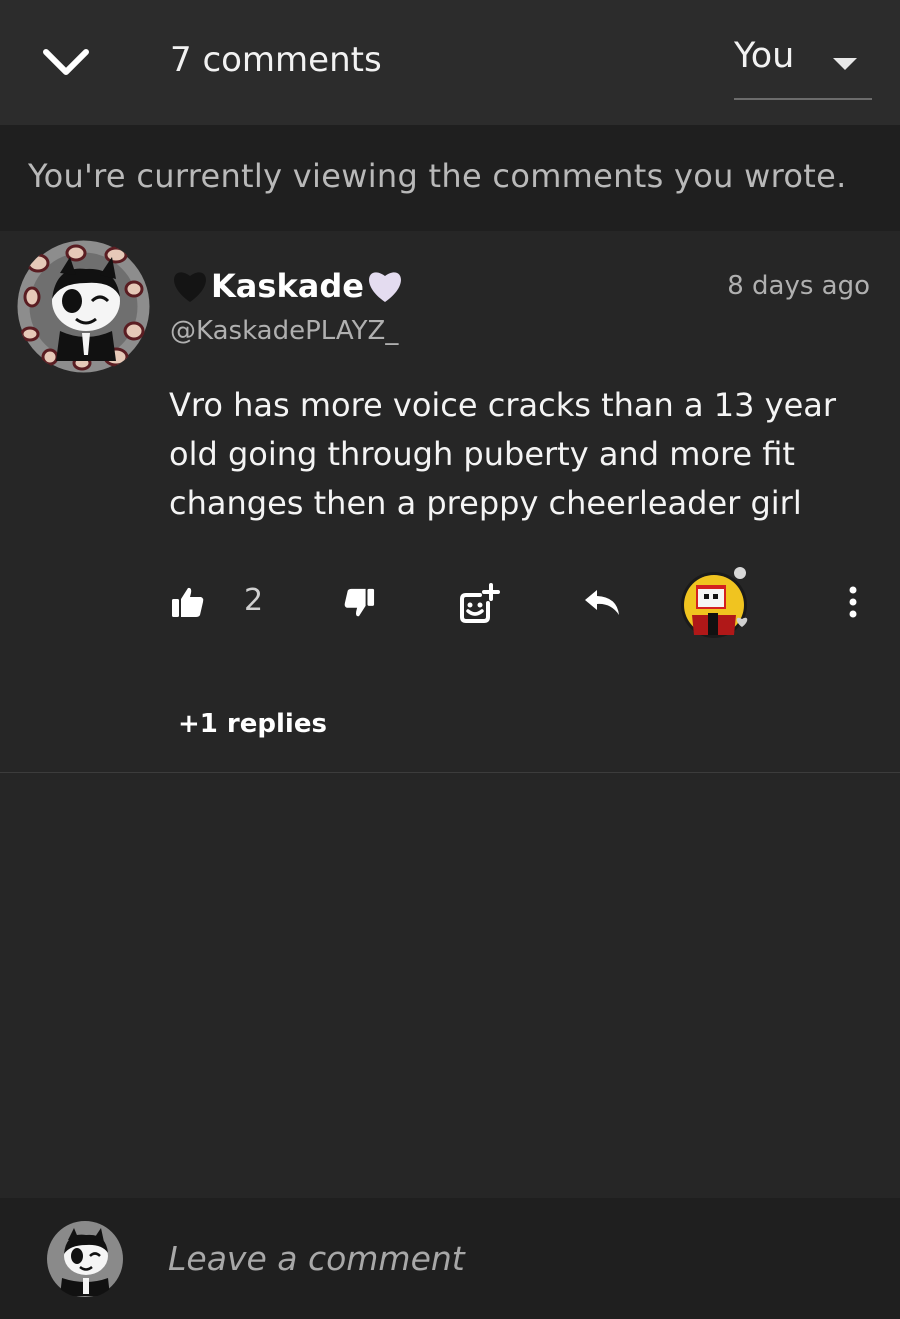  I want to click on add-emoji-icon, so click(479, 604).